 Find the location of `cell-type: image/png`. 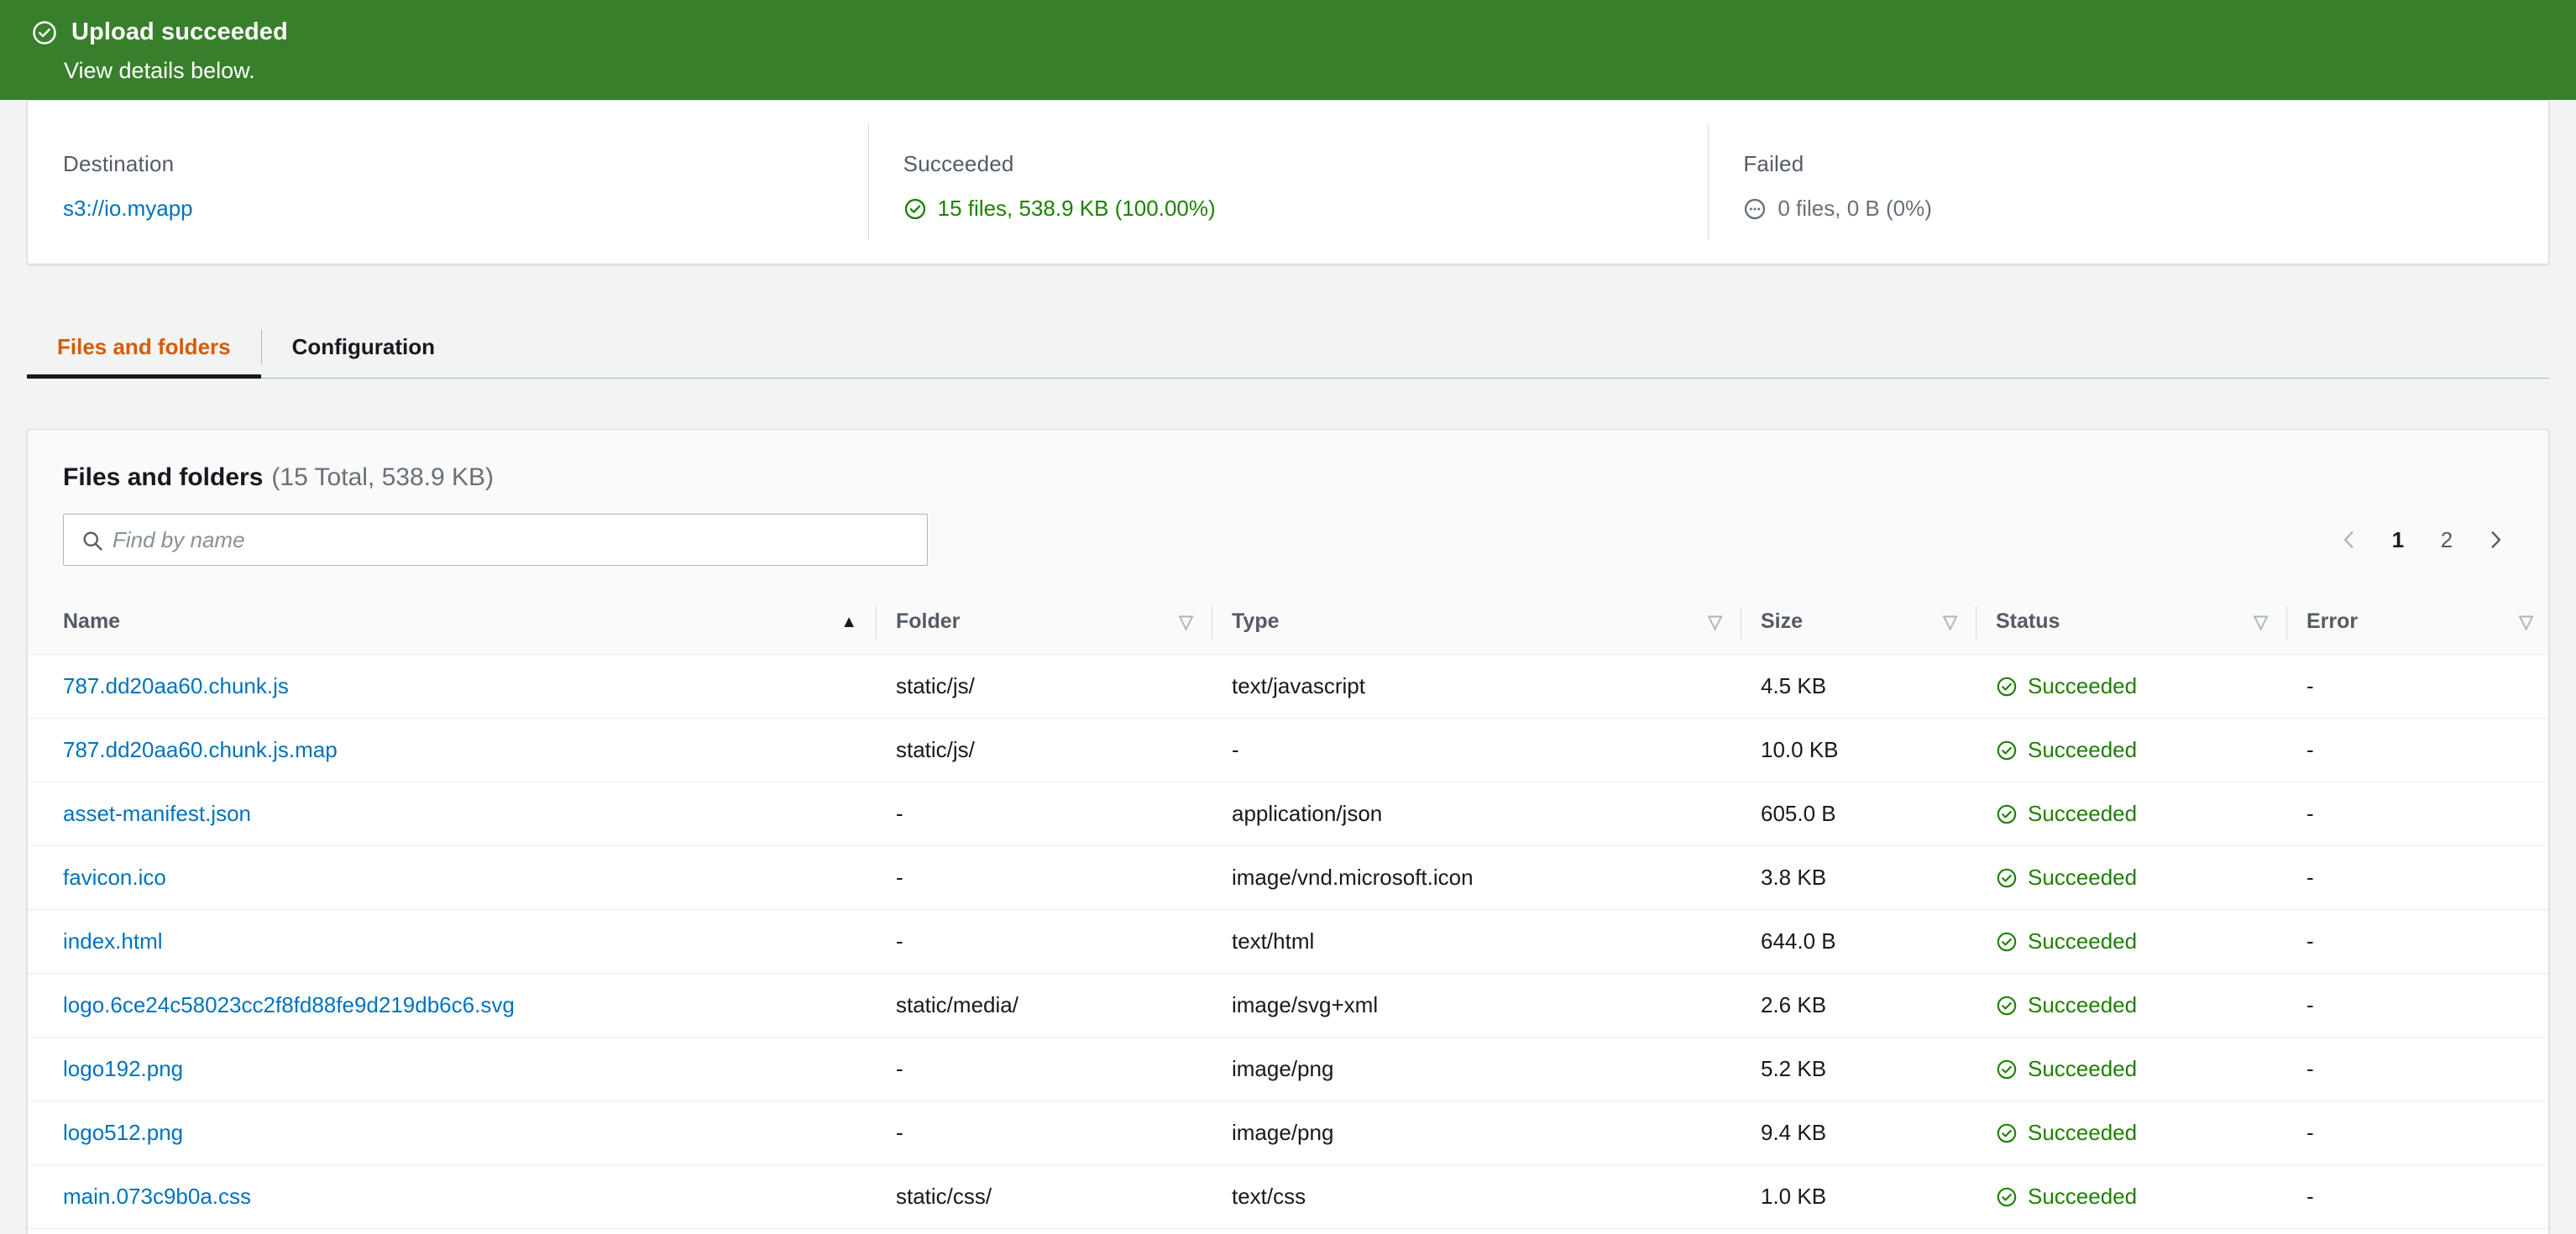

cell-type: image/png is located at coordinates (1477, 1133).